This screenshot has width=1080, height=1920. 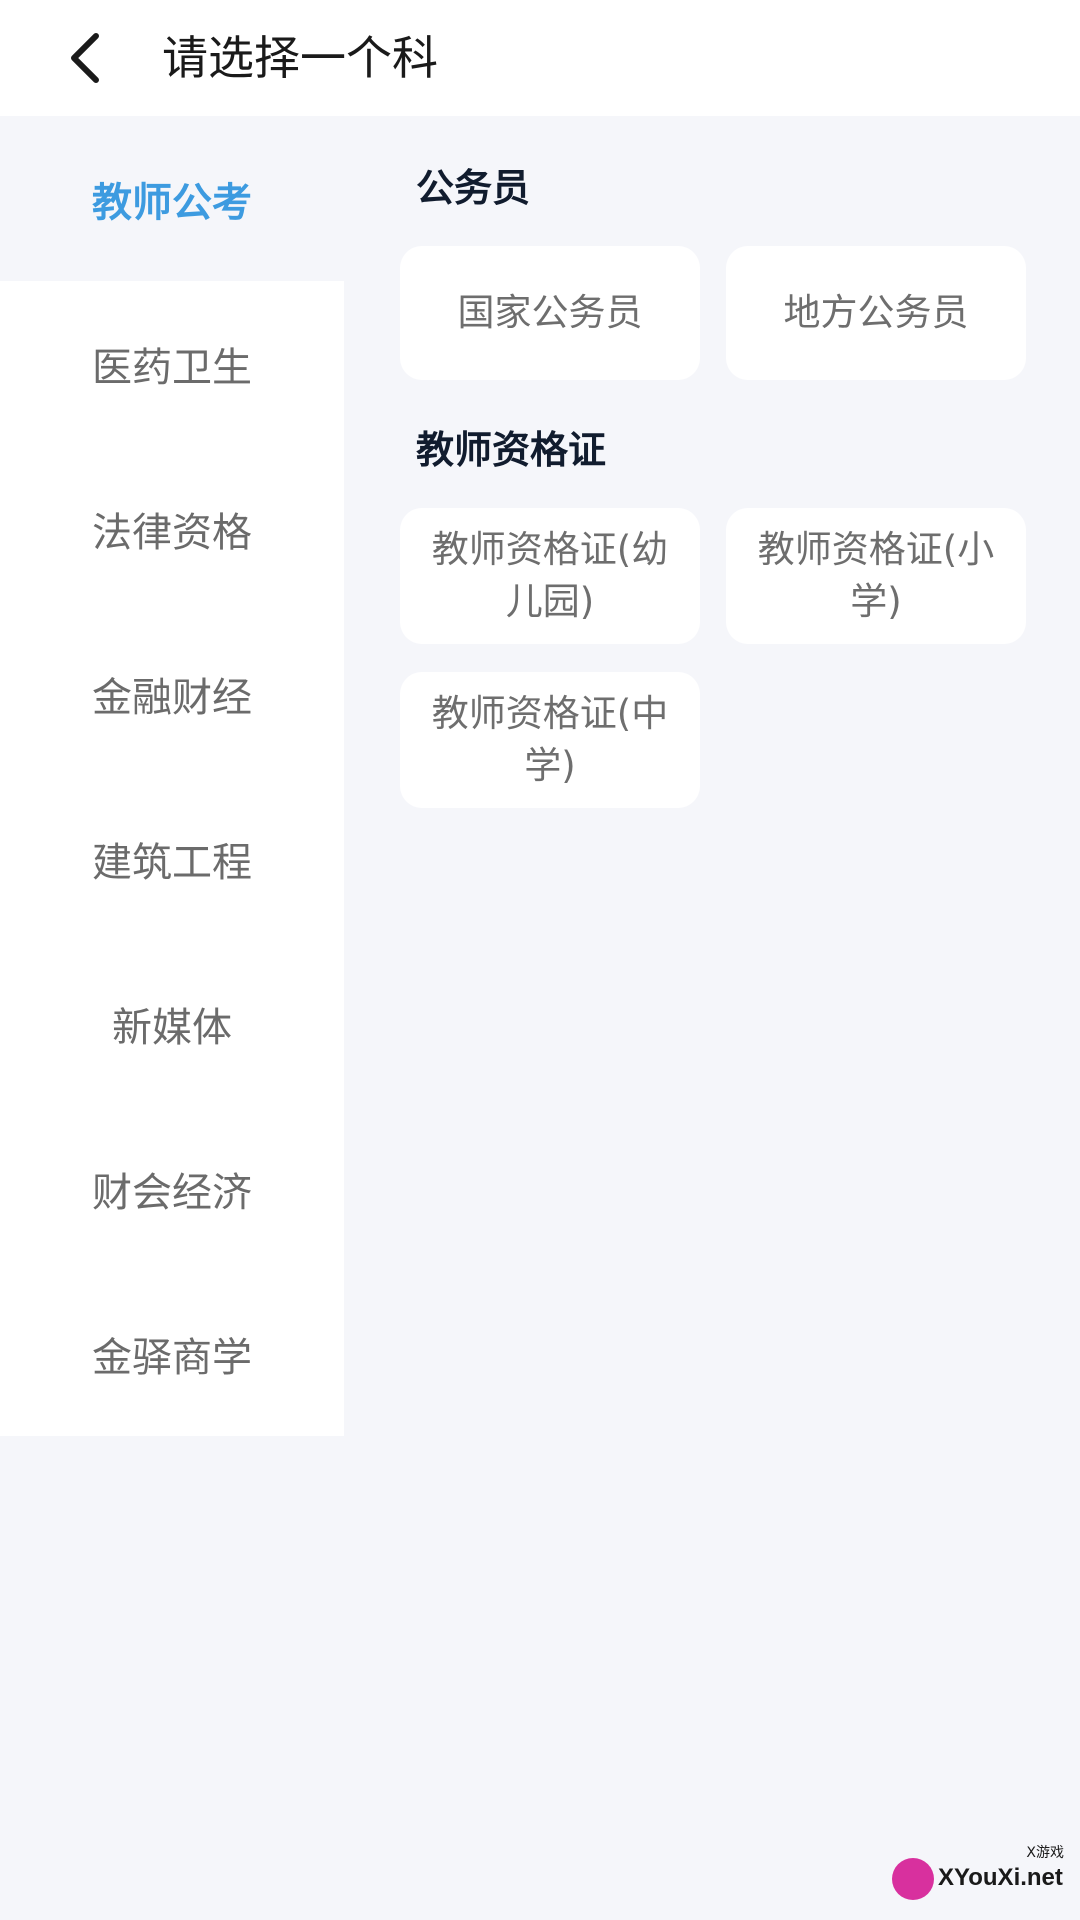 What do you see at coordinates (876, 576) in the screenshot?
I see `subject-card-teacher-cert-primary: 教师资格证(小学)` at bounding box center [876, 576].